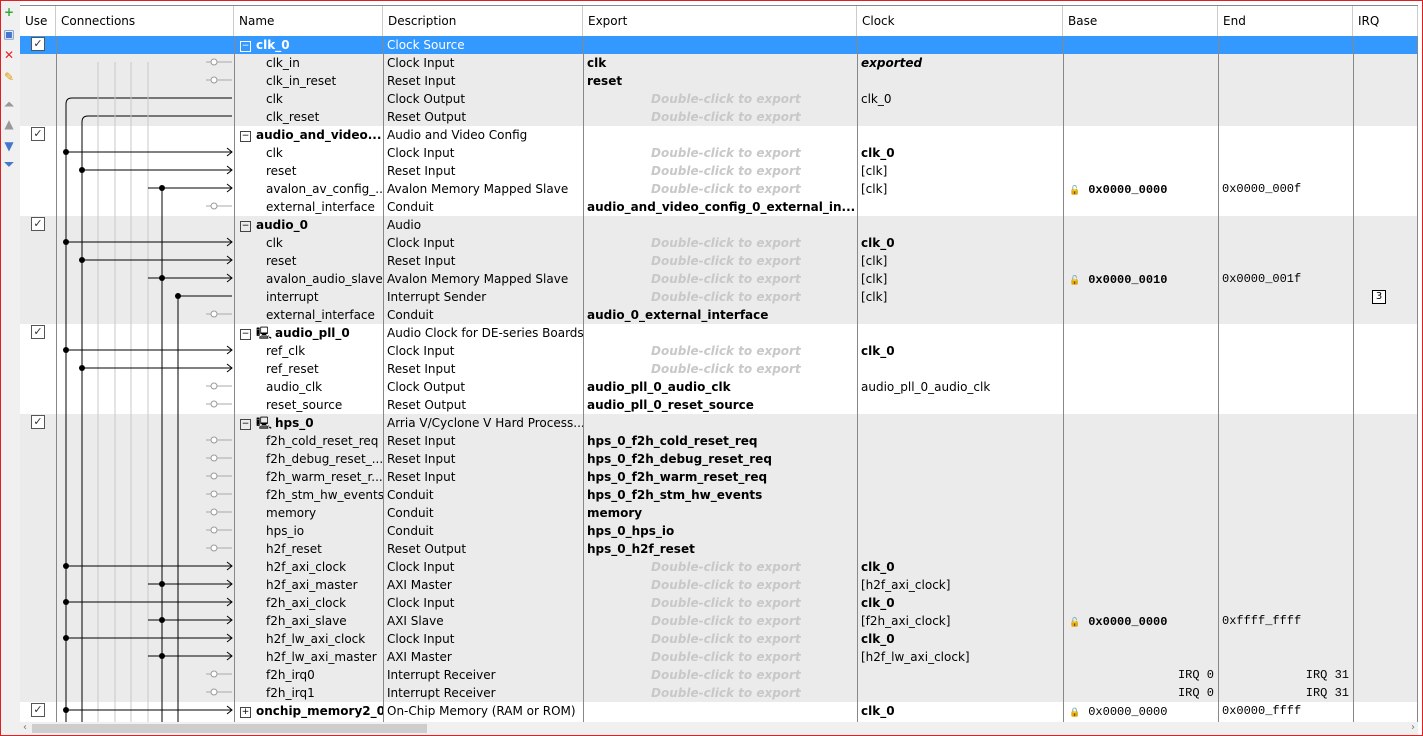  What do you see at coordinates (1379, 297) in the screenshot?
I see `irq-number: 3` at bounding box center [1379, 297].